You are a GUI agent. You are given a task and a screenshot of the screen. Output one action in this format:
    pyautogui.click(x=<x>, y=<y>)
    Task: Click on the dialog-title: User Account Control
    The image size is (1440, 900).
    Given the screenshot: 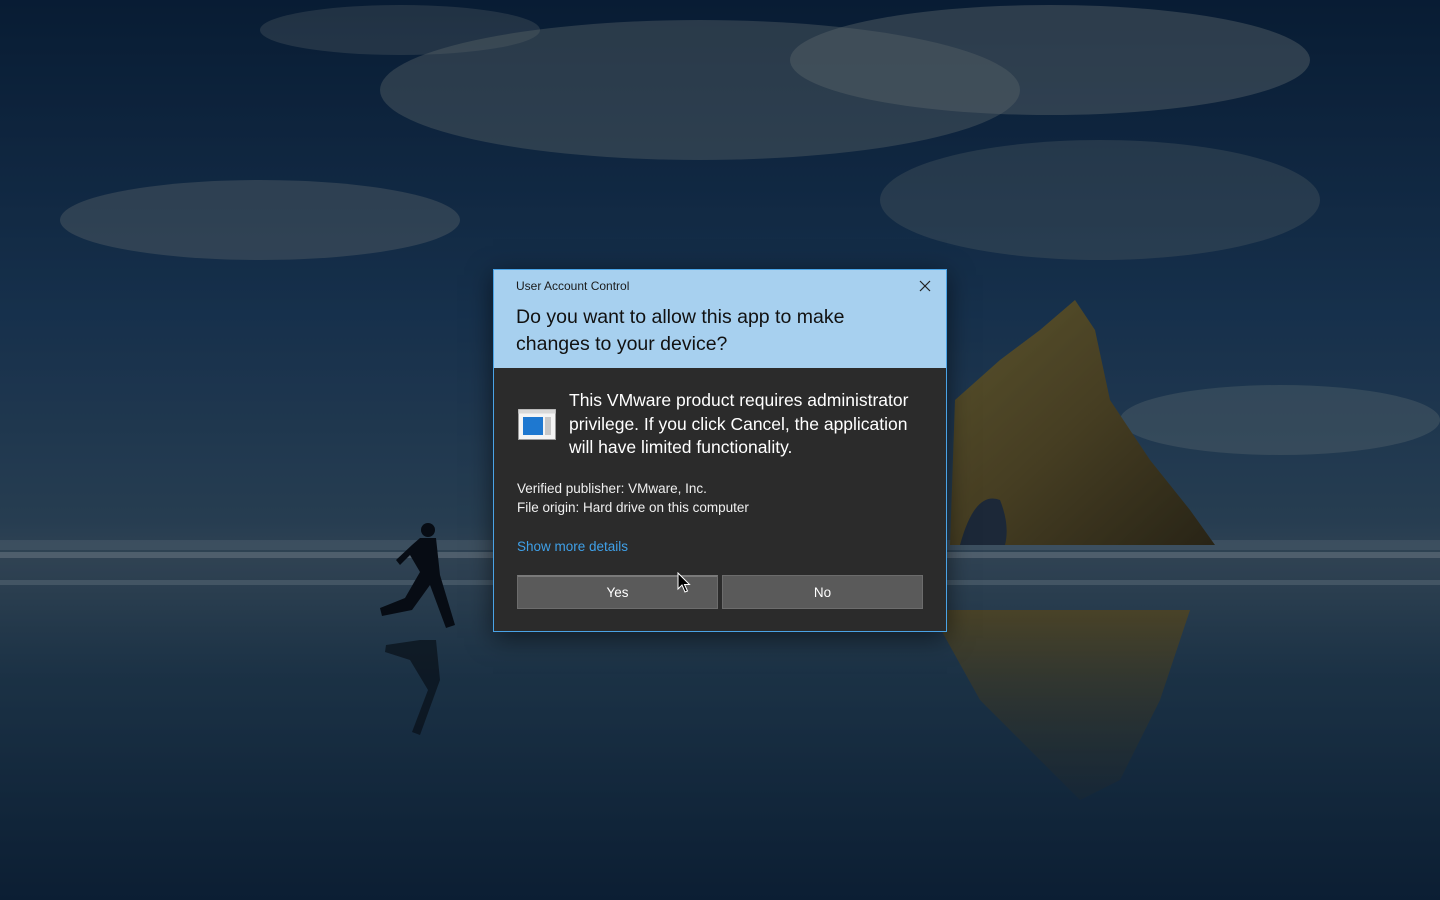 What is the action you would take?
    pyautogui.click(x=573, y=286)
    